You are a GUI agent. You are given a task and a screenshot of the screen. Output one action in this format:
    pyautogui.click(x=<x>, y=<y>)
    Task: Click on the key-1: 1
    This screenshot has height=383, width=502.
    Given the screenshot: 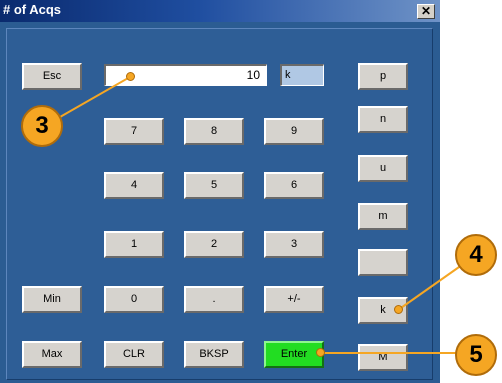 What is the action you would take?
    pyautogui.click(x=134, y=244)
    